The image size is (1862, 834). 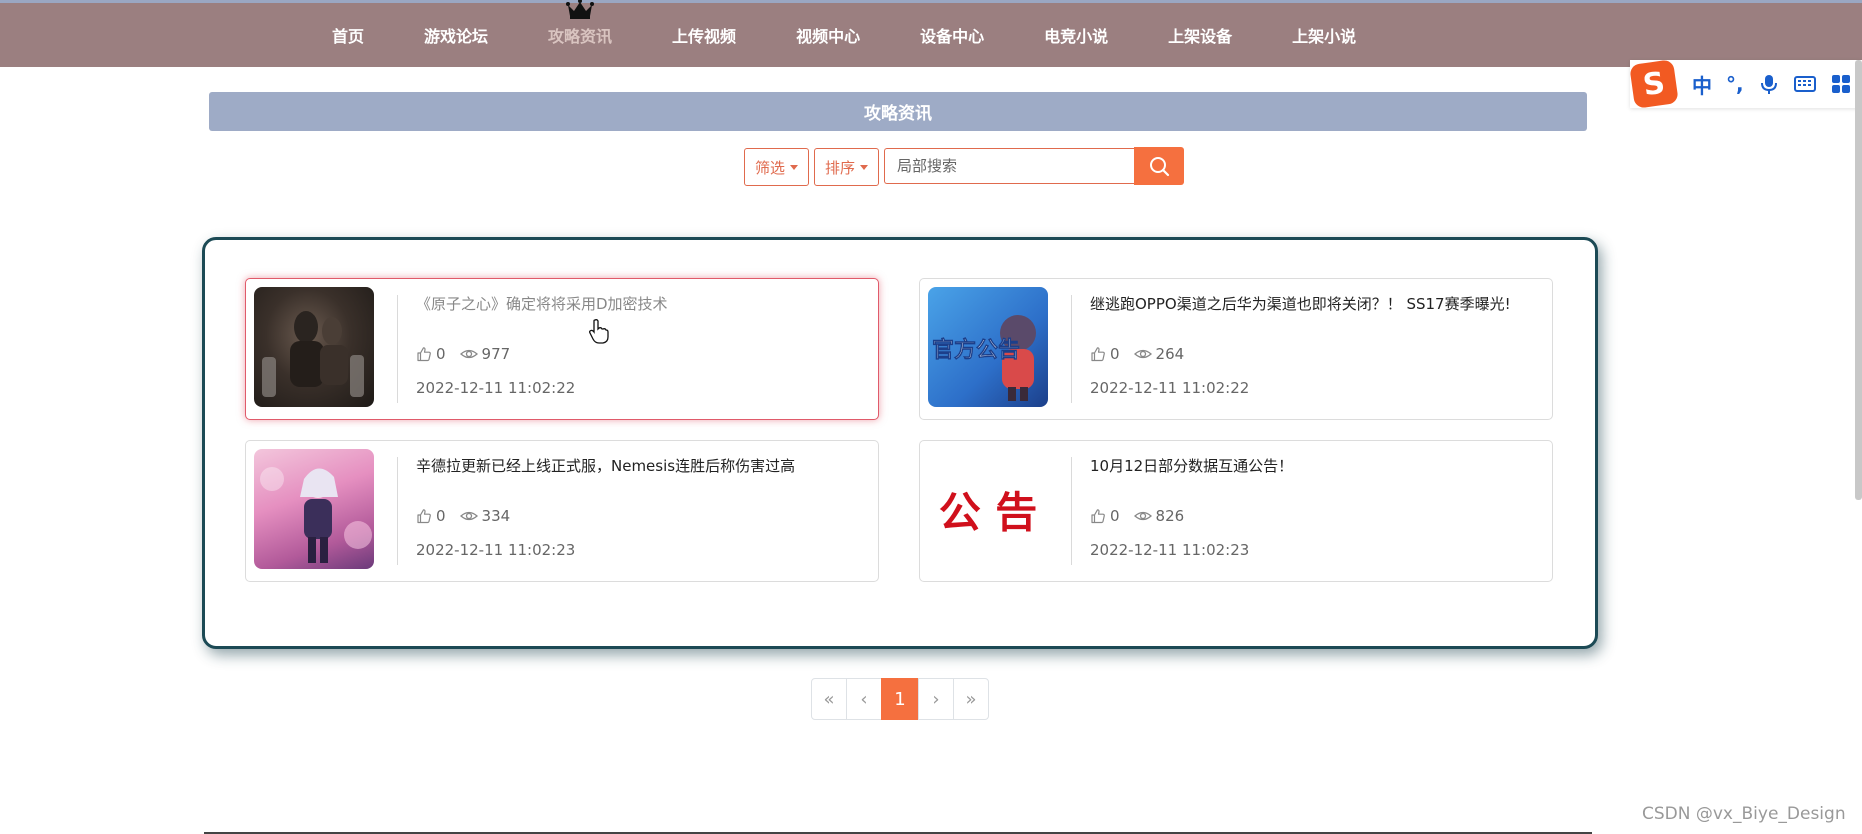 I want to click on nav-item-forum: 游戏论坛, so click(x=456, y=35).